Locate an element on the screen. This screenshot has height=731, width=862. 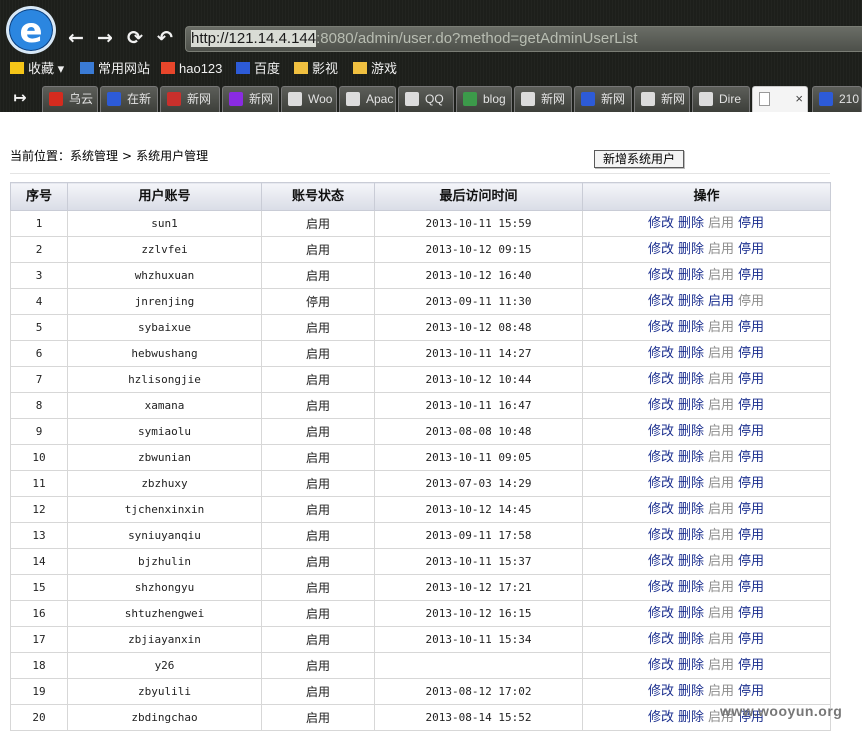
cell-actions: 修改 删除 启用 停用 is located at coordinates (706, 249).